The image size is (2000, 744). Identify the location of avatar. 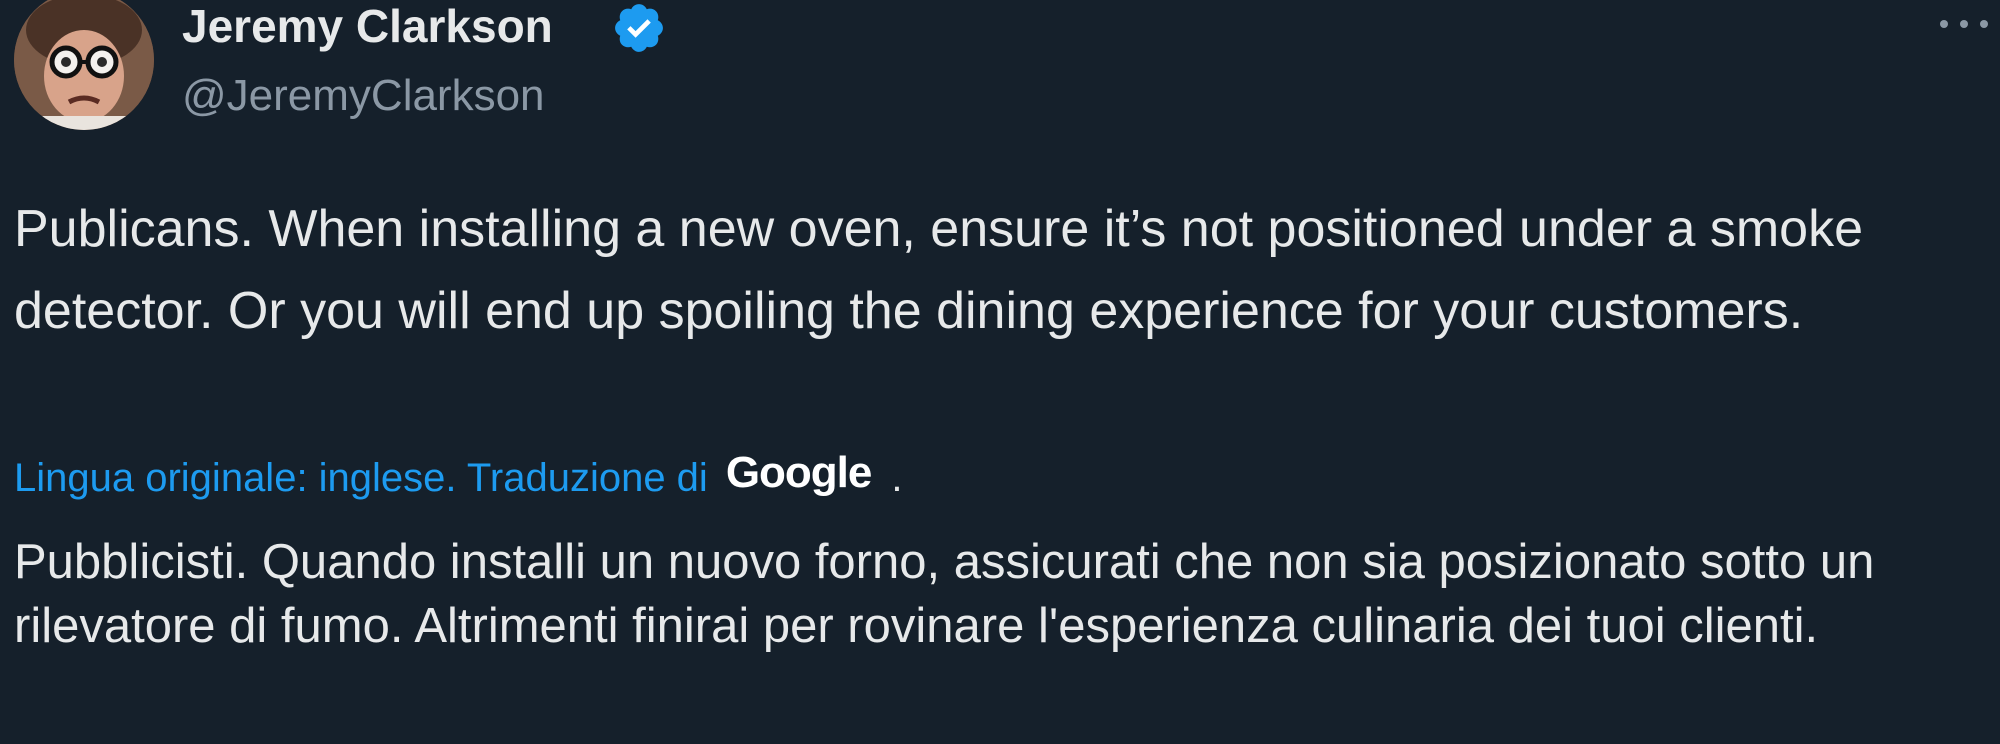
(84, 65).